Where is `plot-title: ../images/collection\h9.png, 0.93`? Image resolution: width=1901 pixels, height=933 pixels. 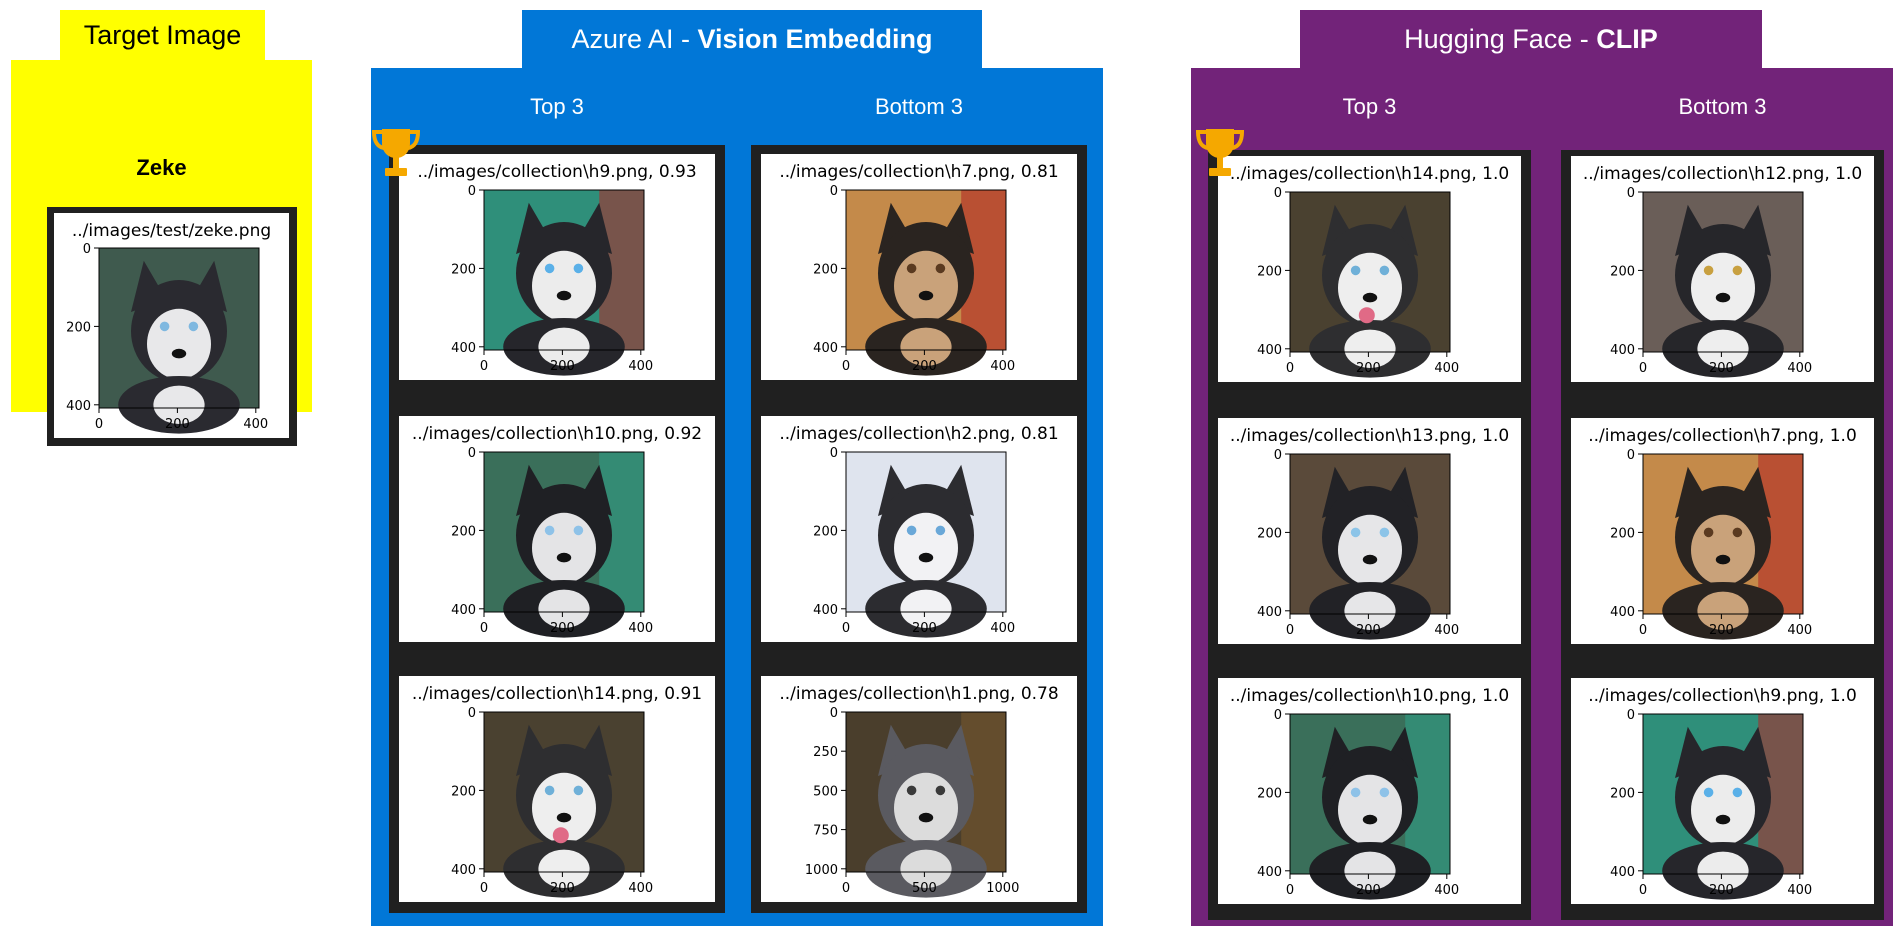 plot-title: ../images/collection\h9.png, 0.93 is located at coordinates (556, 172).